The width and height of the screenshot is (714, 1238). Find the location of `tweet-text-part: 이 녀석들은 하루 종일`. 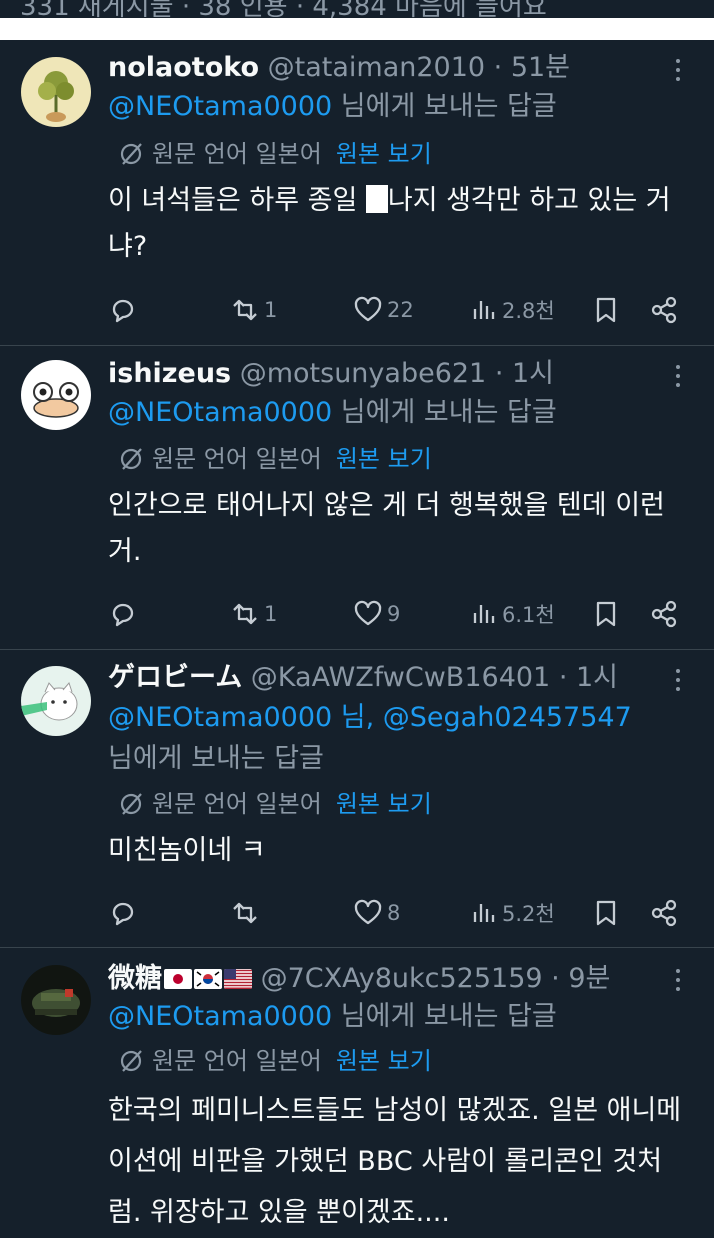

tweet-text-part: 이 녀석들은 하루 종일 is located at coordinates (237, 200).